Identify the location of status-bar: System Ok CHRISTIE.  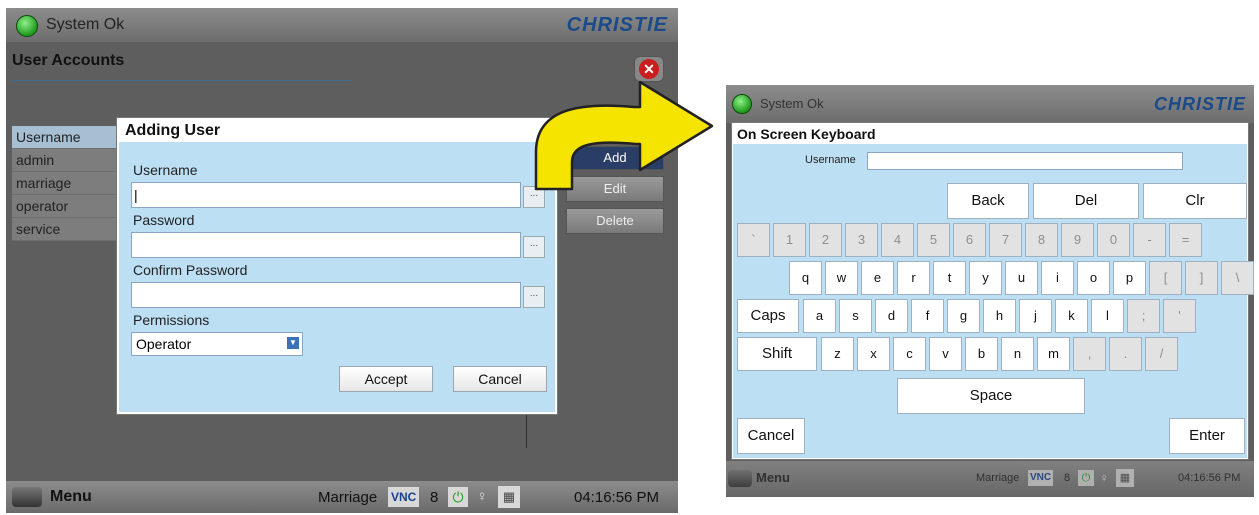
(342, 25).